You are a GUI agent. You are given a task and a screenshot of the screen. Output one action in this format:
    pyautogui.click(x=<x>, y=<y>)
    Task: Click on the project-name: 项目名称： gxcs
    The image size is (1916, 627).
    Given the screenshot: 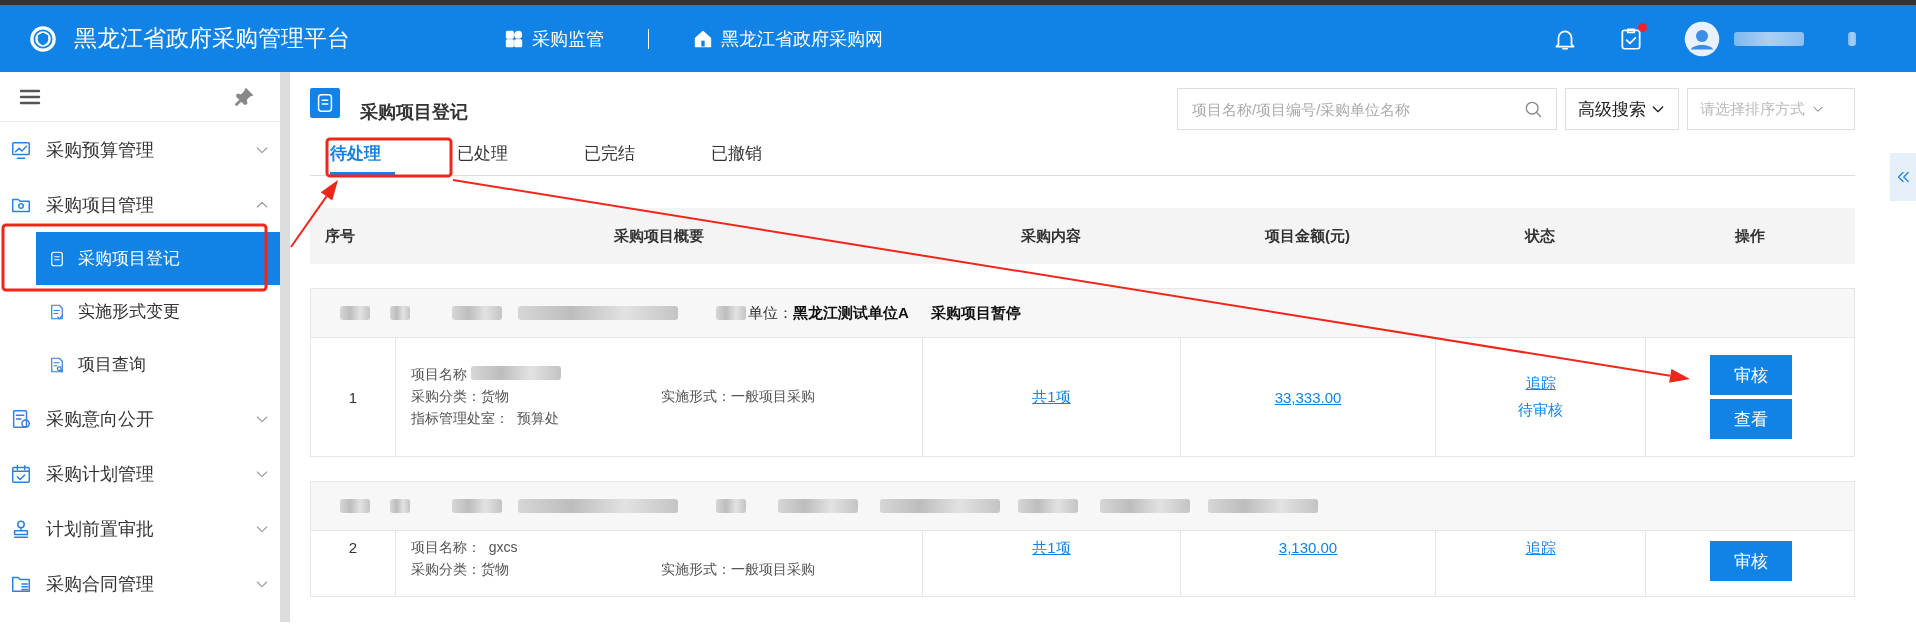 What is the action you would take?
    pyautogui.click(x=464, y=548)
    